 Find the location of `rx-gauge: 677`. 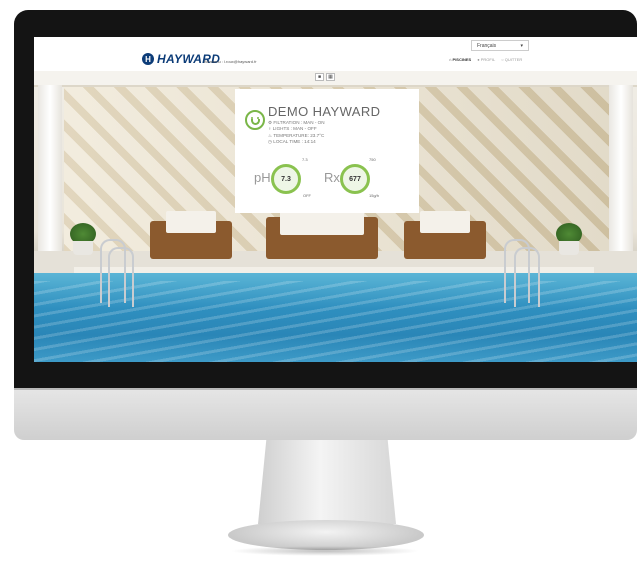

rx-gauge: 677 is located at coordinates (355, 179).